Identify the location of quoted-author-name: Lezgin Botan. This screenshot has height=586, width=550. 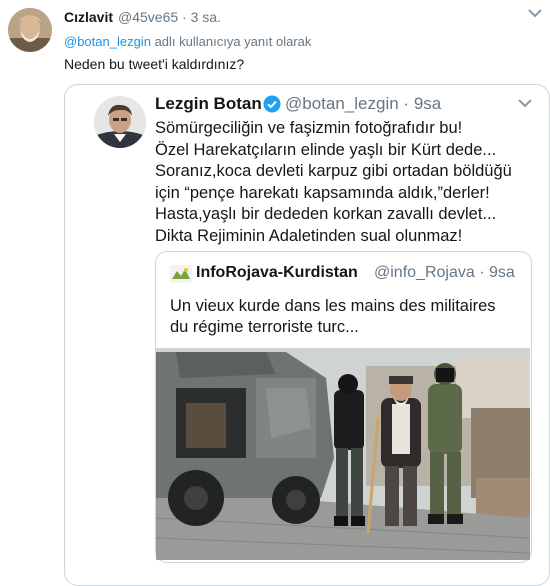
(208, 104).